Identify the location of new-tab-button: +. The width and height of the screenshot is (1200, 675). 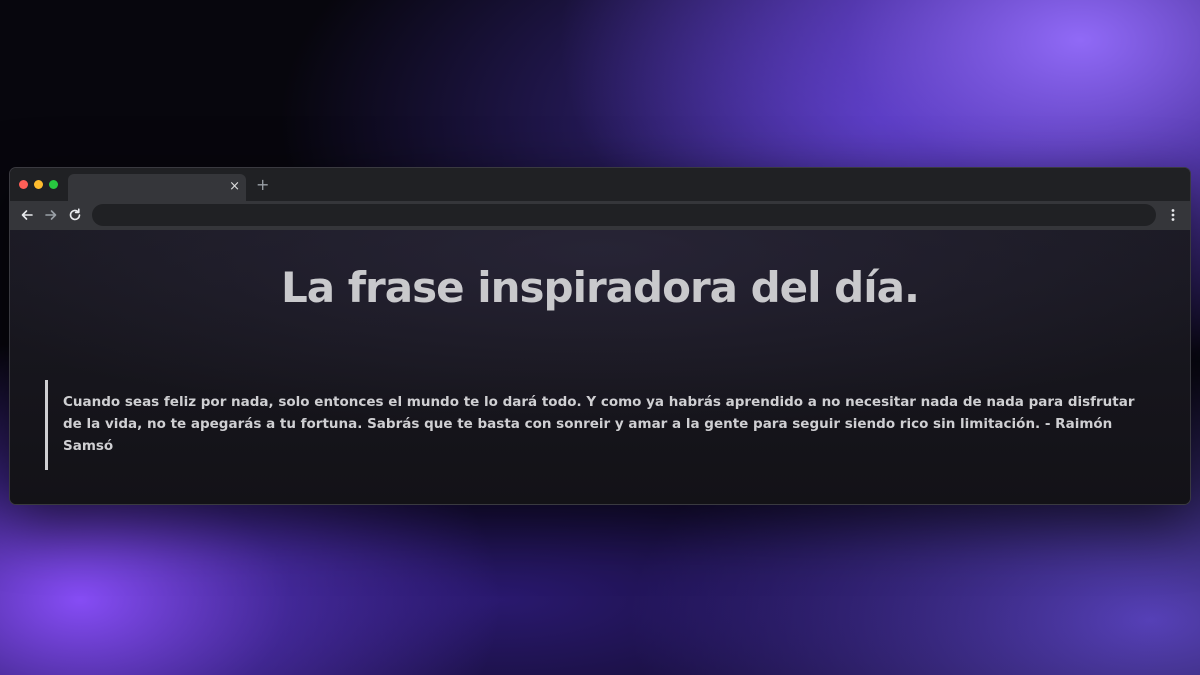
(262, 185).